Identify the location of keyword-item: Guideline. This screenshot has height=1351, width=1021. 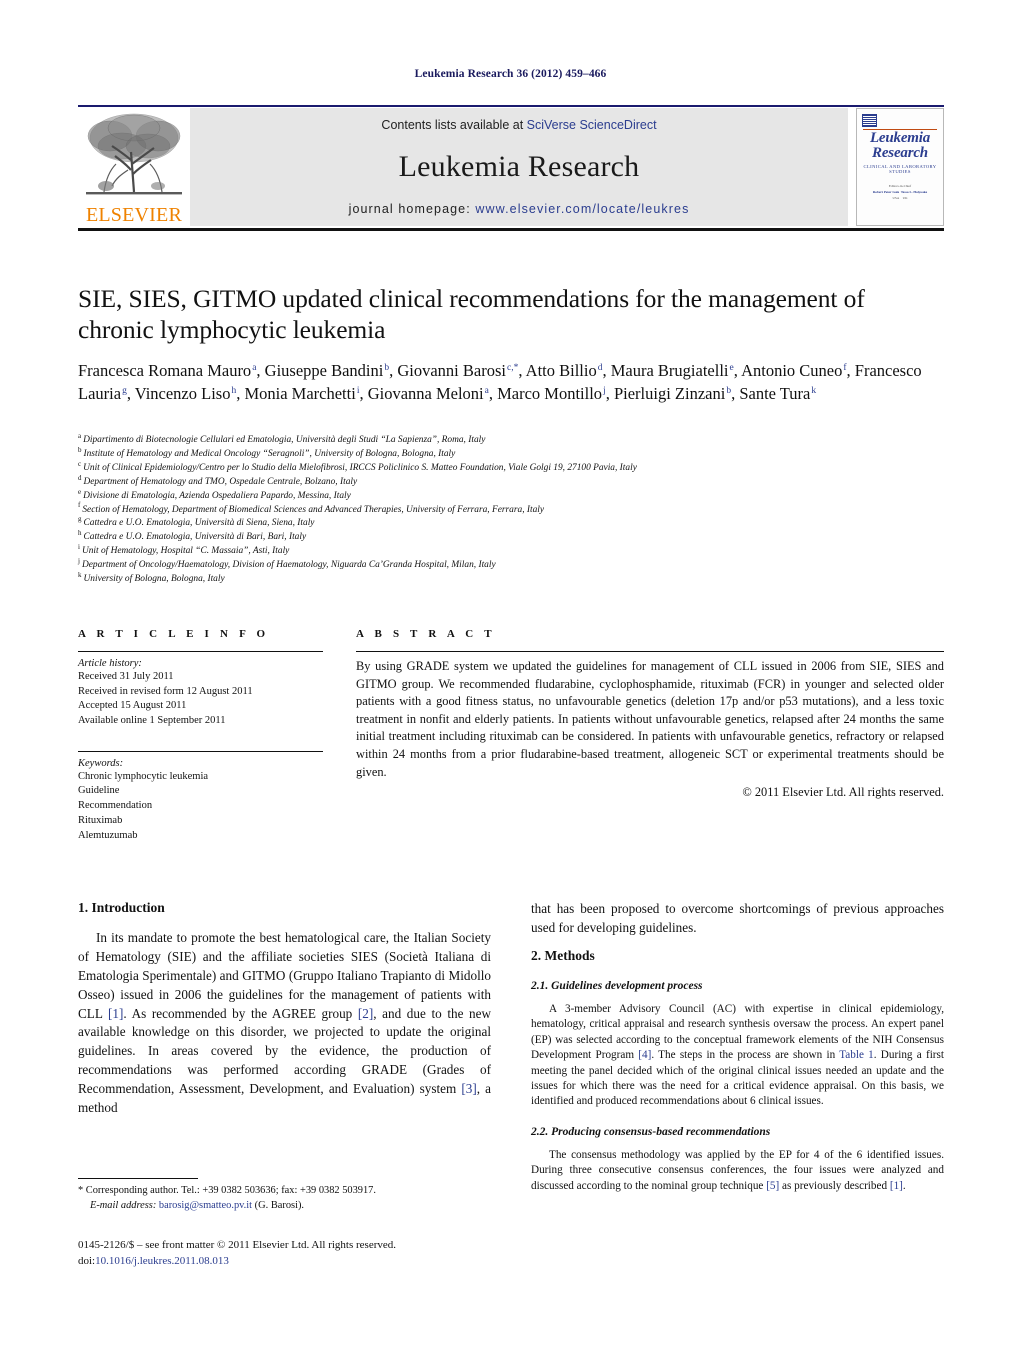
(99, 791).